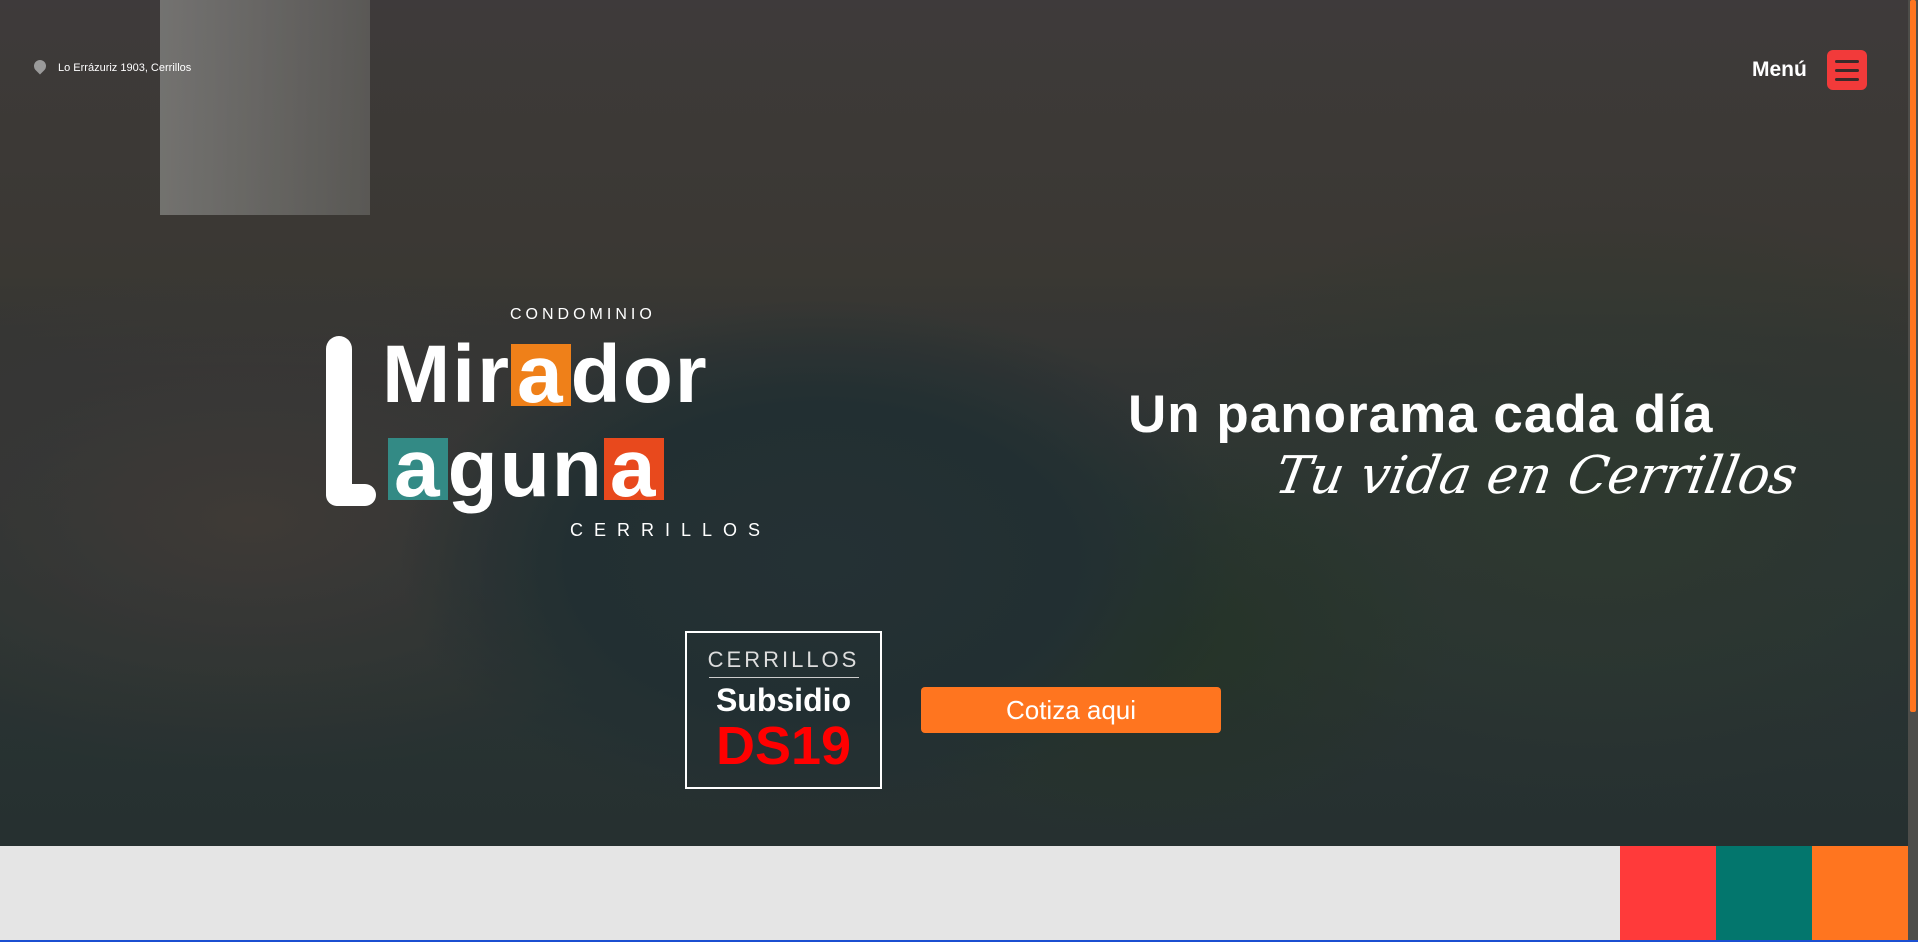 This screenshot has height=942, width=1918. What do you see at coordinates (339, 421) in the screenshot?
I see `logo-l-stem` at bounding box center [339, 421].